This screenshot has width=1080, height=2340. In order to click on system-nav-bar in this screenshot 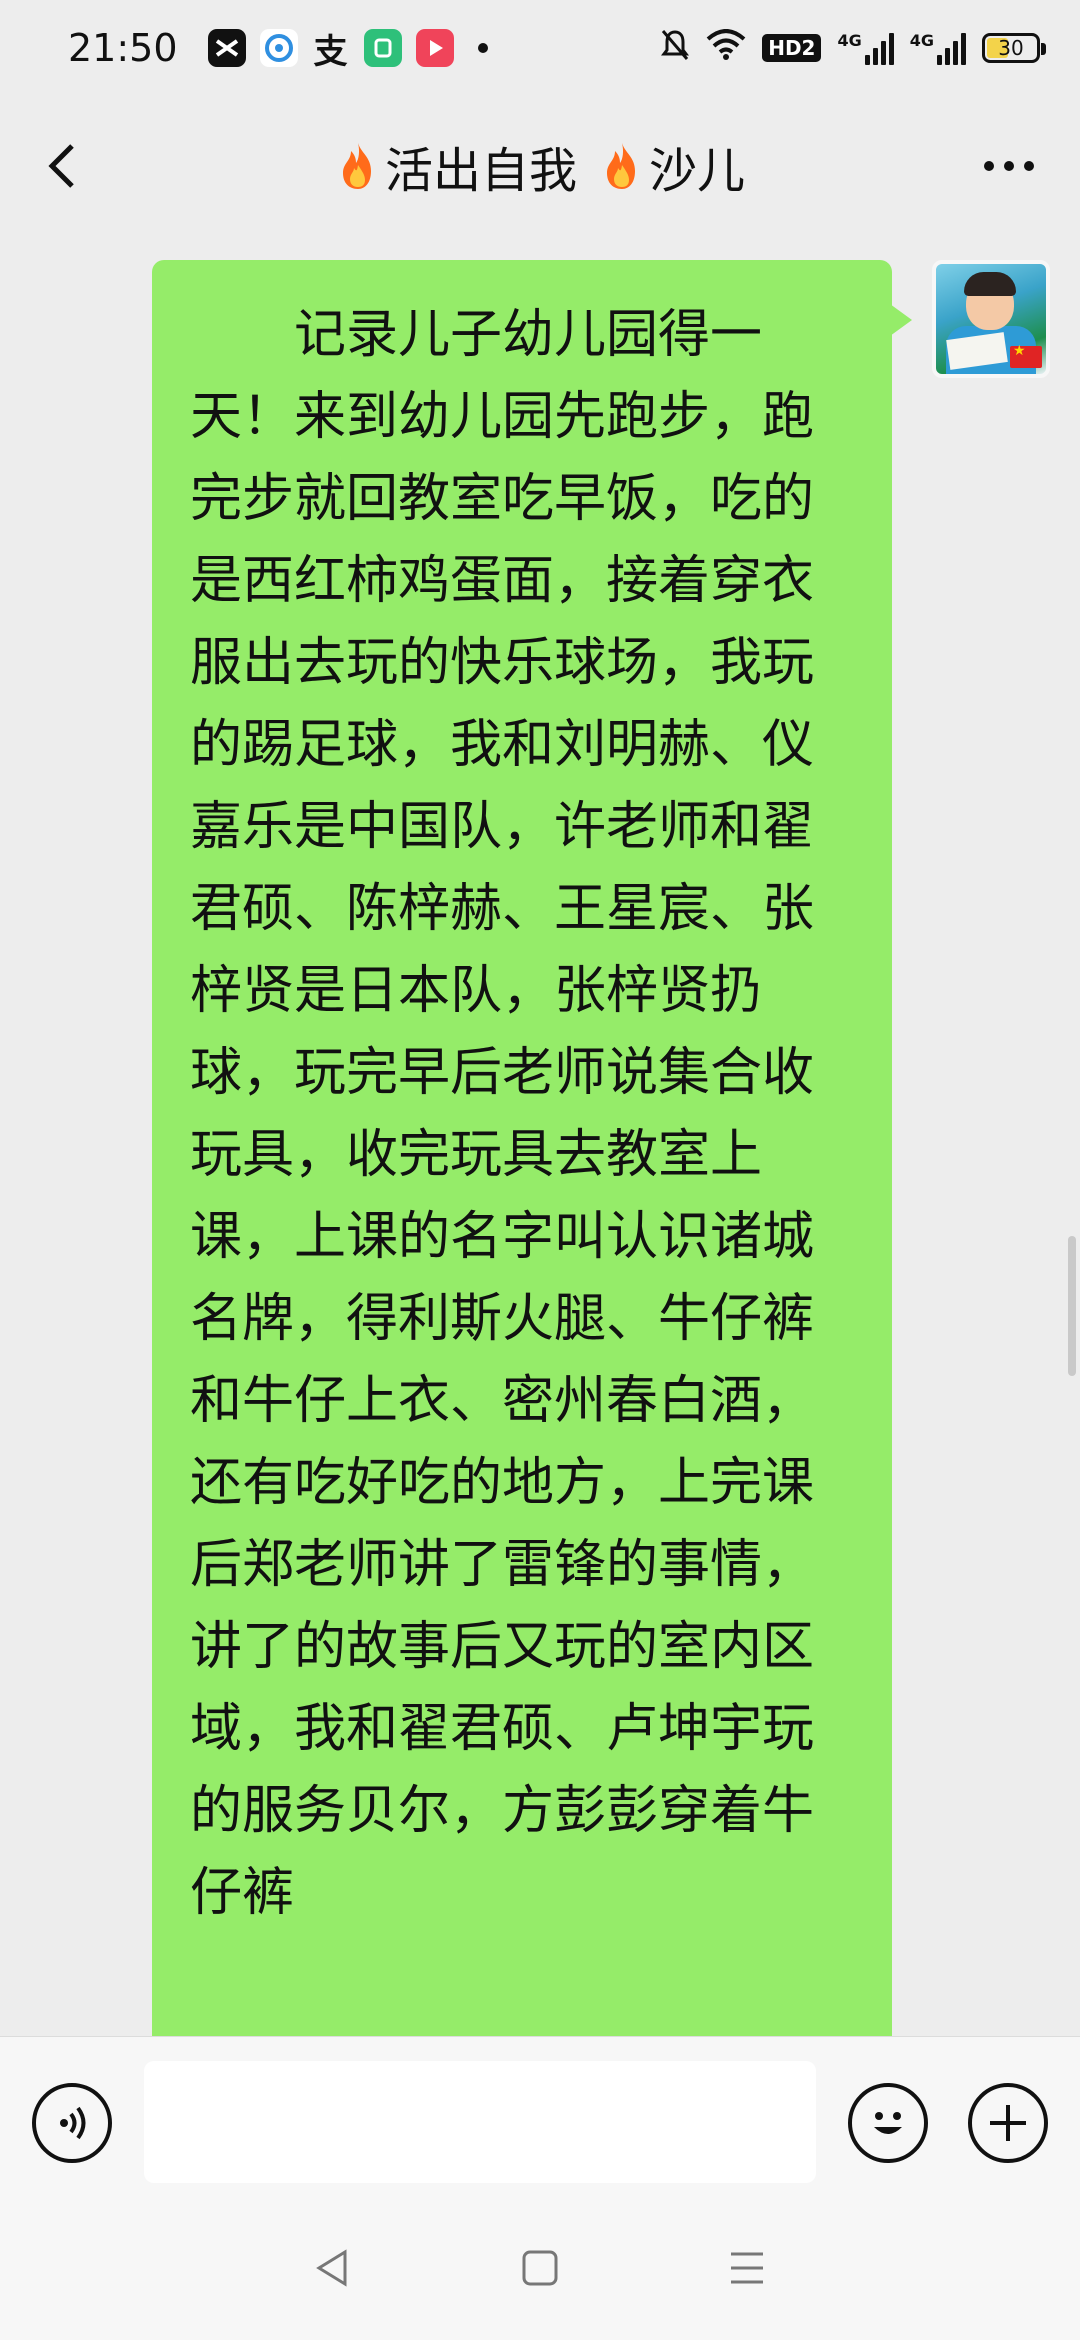, I will do `click(540, 2268)`.